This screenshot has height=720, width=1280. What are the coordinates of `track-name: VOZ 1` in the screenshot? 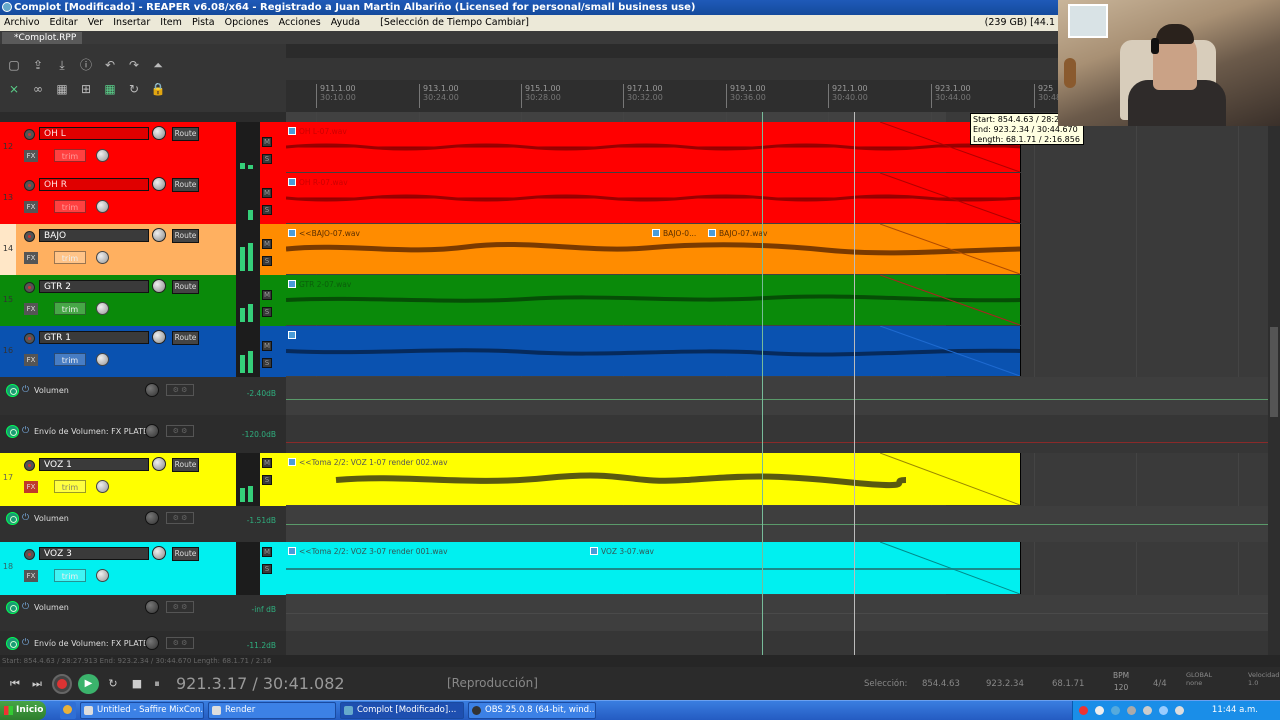 It's located at (94, 464).